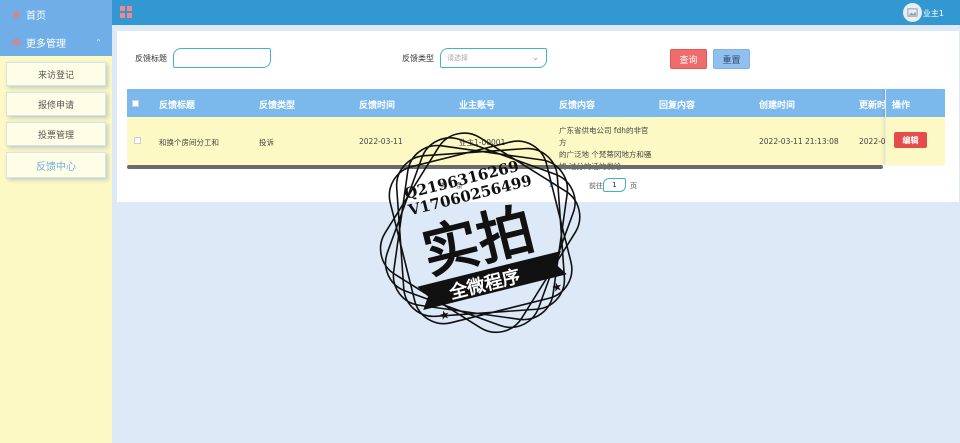 The width and height of the screenshot is (960, 443). Describe the element at coordinates (418, 58) in the screenshot. I see `type-filter-label: 反馈类型` at that location.